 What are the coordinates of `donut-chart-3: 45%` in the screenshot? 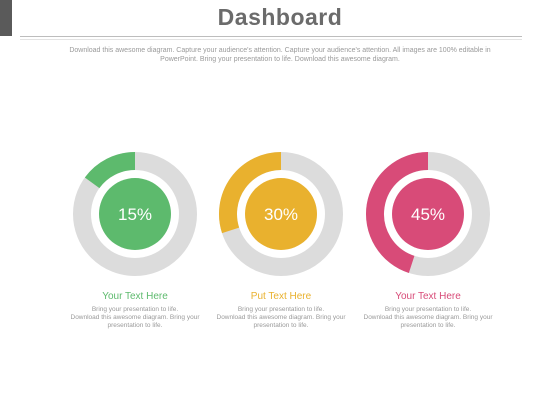 It's located at (428, 214).